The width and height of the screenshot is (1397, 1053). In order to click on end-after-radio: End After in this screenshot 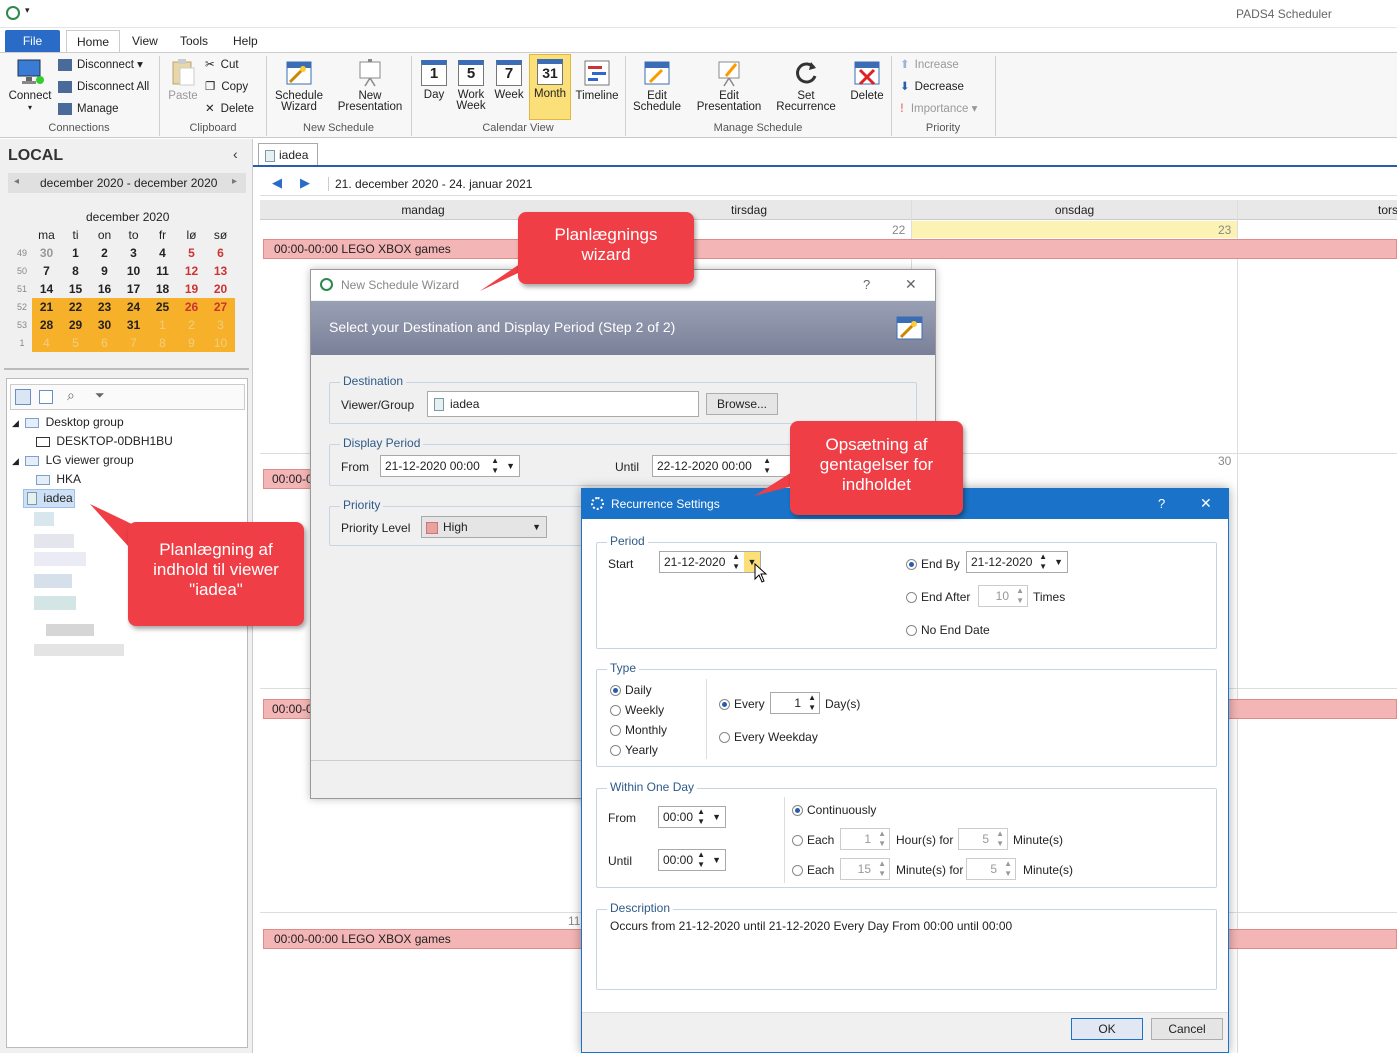, I will do `click(938, 597)`.